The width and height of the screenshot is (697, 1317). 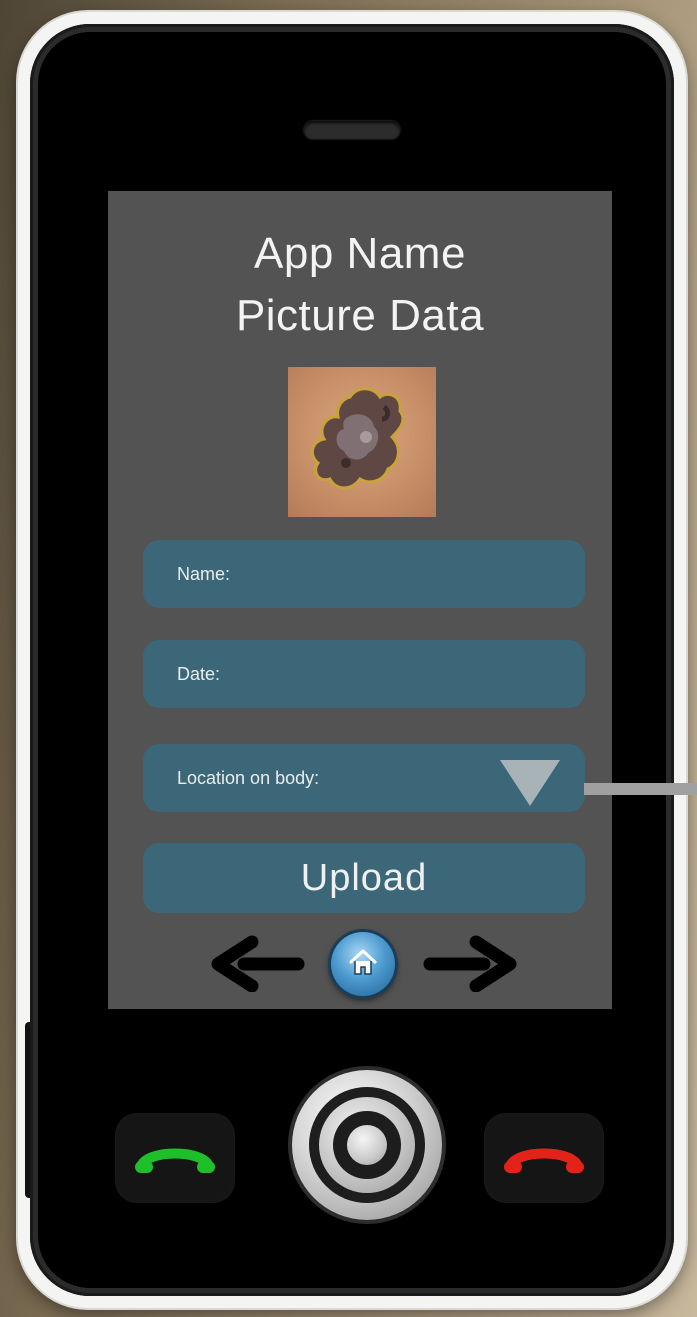 I want to click on phone-green-icon, so click(x=175, y=1160).